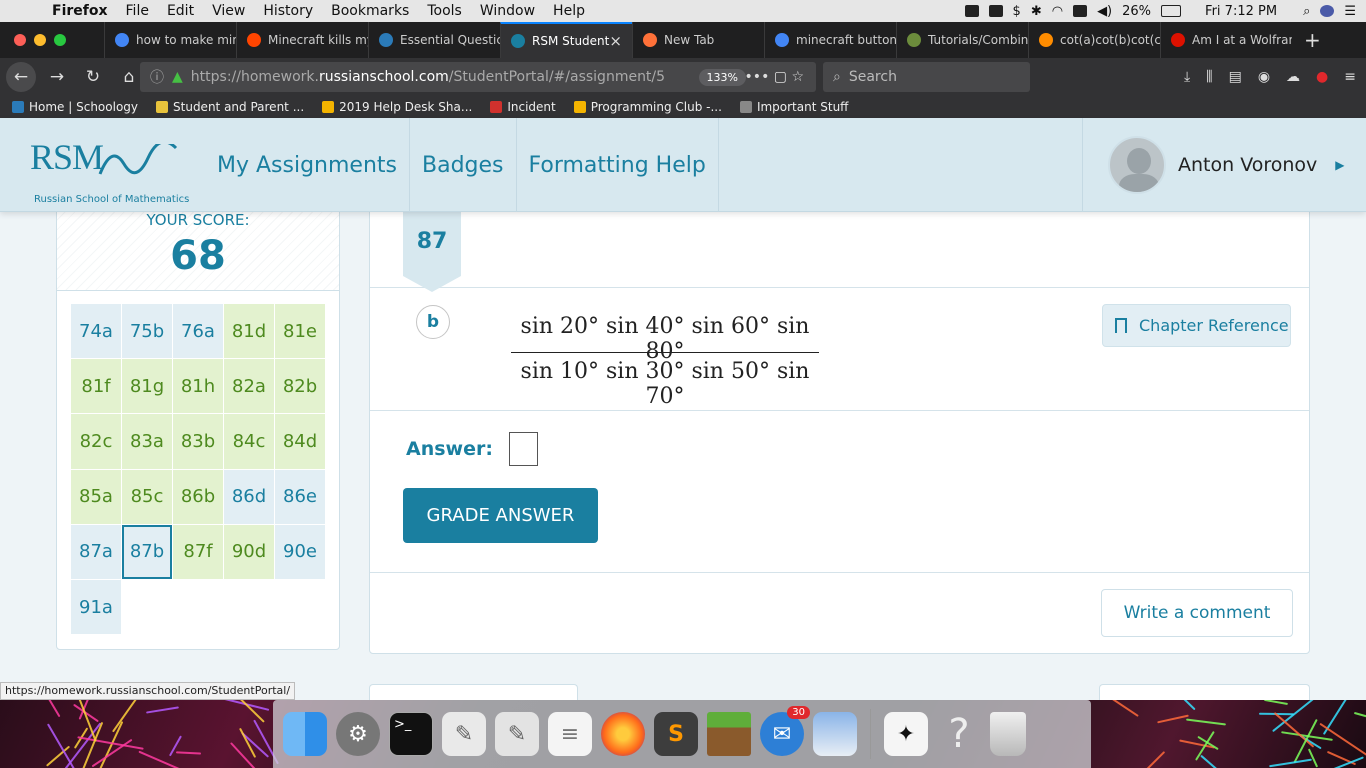 The image size is (1366, 768). Describe the element at coordinates (835, 734) in the screenshot. I see `preview-icon` at that location.